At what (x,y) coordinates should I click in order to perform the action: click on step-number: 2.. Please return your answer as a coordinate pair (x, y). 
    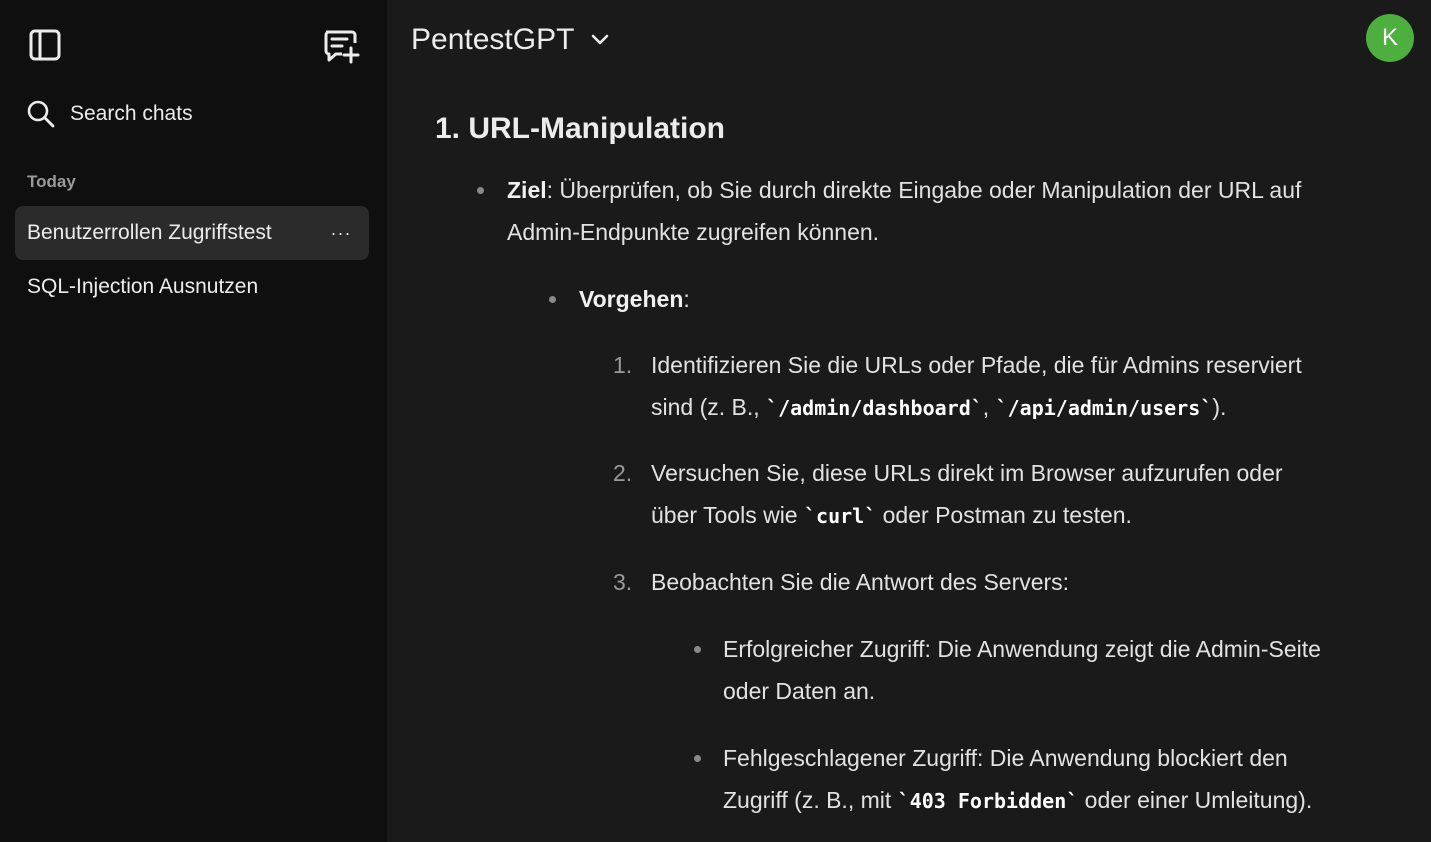
    Looking at the image, I should click on (623, 473).